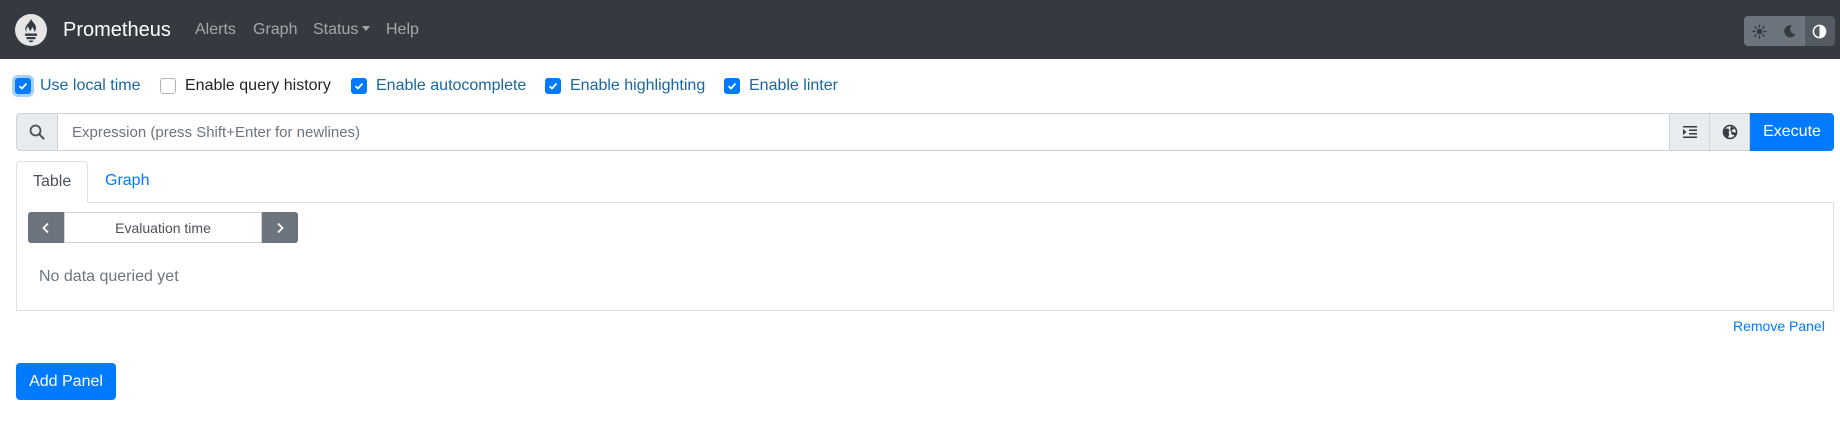  I want to click on nav-graph: Graph, so click(275, 30).